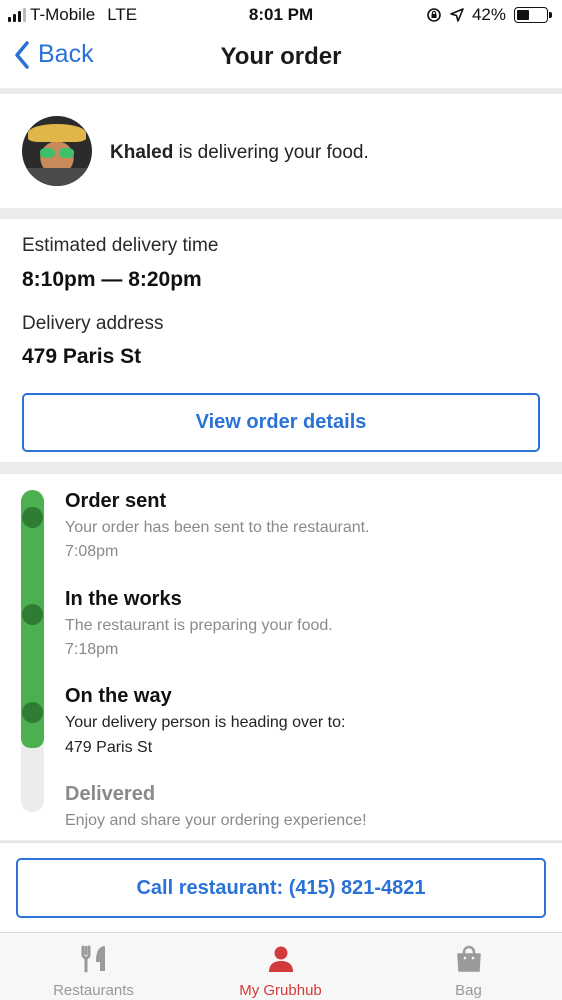 This screenshot has width=562, height=1000. I want to click on call-restaurant-button: Call restaurant: (415) 821-4821, so click(281, 888).